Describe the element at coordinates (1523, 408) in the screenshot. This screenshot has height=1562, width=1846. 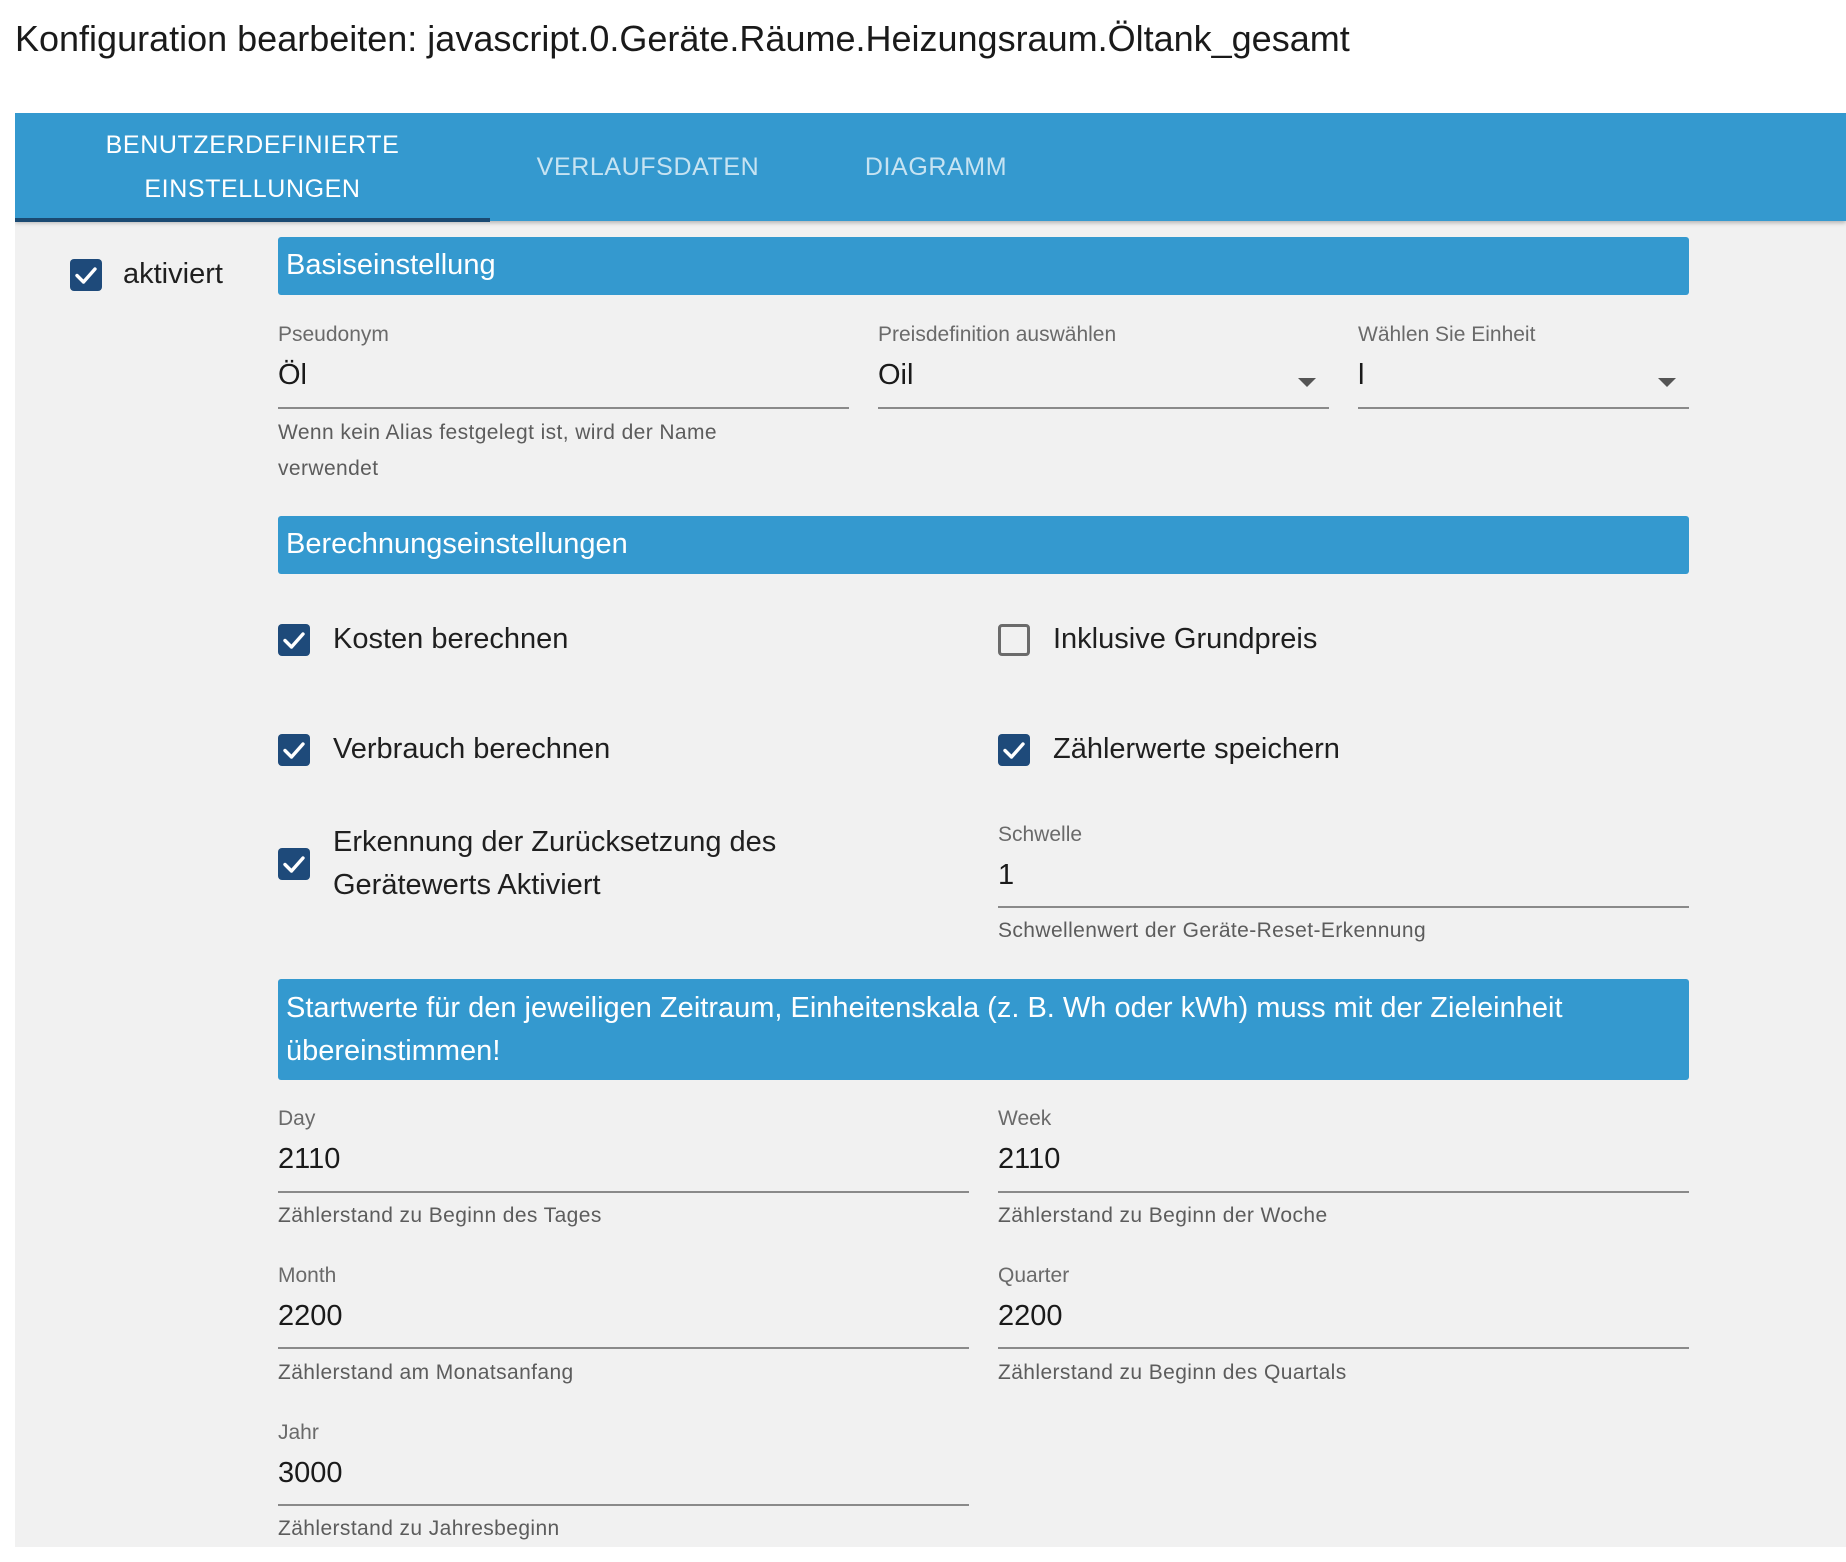
I see `unit-select-underline` at that location.